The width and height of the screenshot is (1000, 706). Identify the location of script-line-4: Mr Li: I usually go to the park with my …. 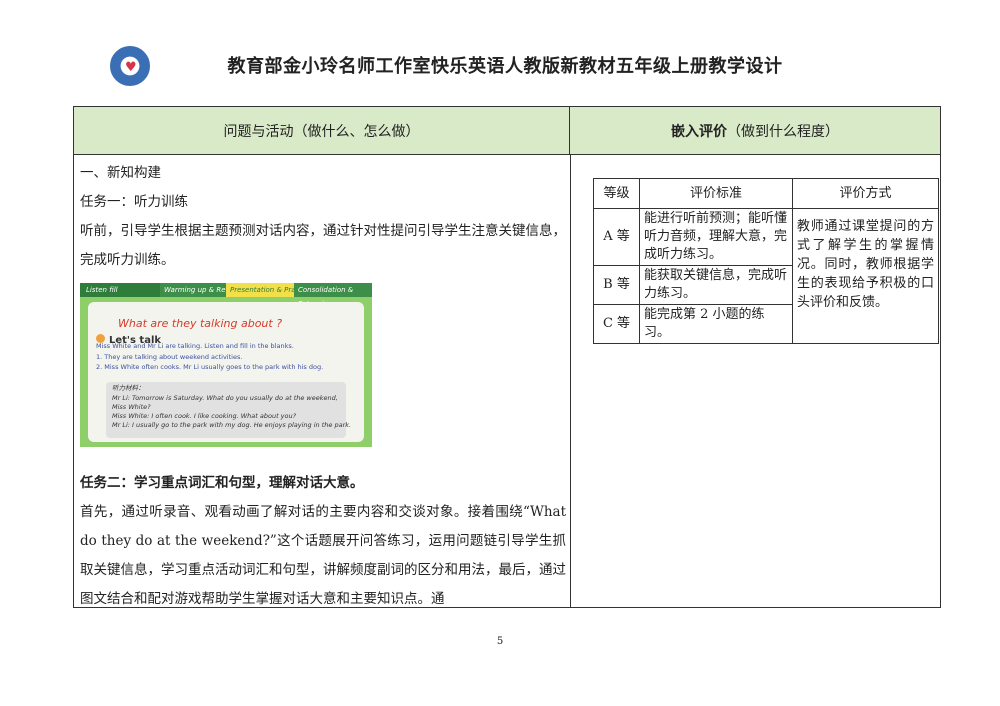
(232, 425).